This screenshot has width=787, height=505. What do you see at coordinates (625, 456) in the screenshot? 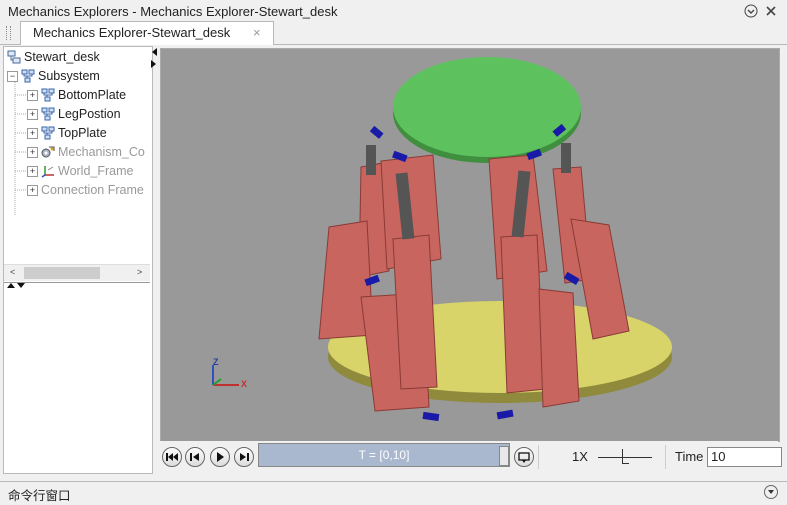
I see `speed-slider-knob` at bounding box center [625, 456].